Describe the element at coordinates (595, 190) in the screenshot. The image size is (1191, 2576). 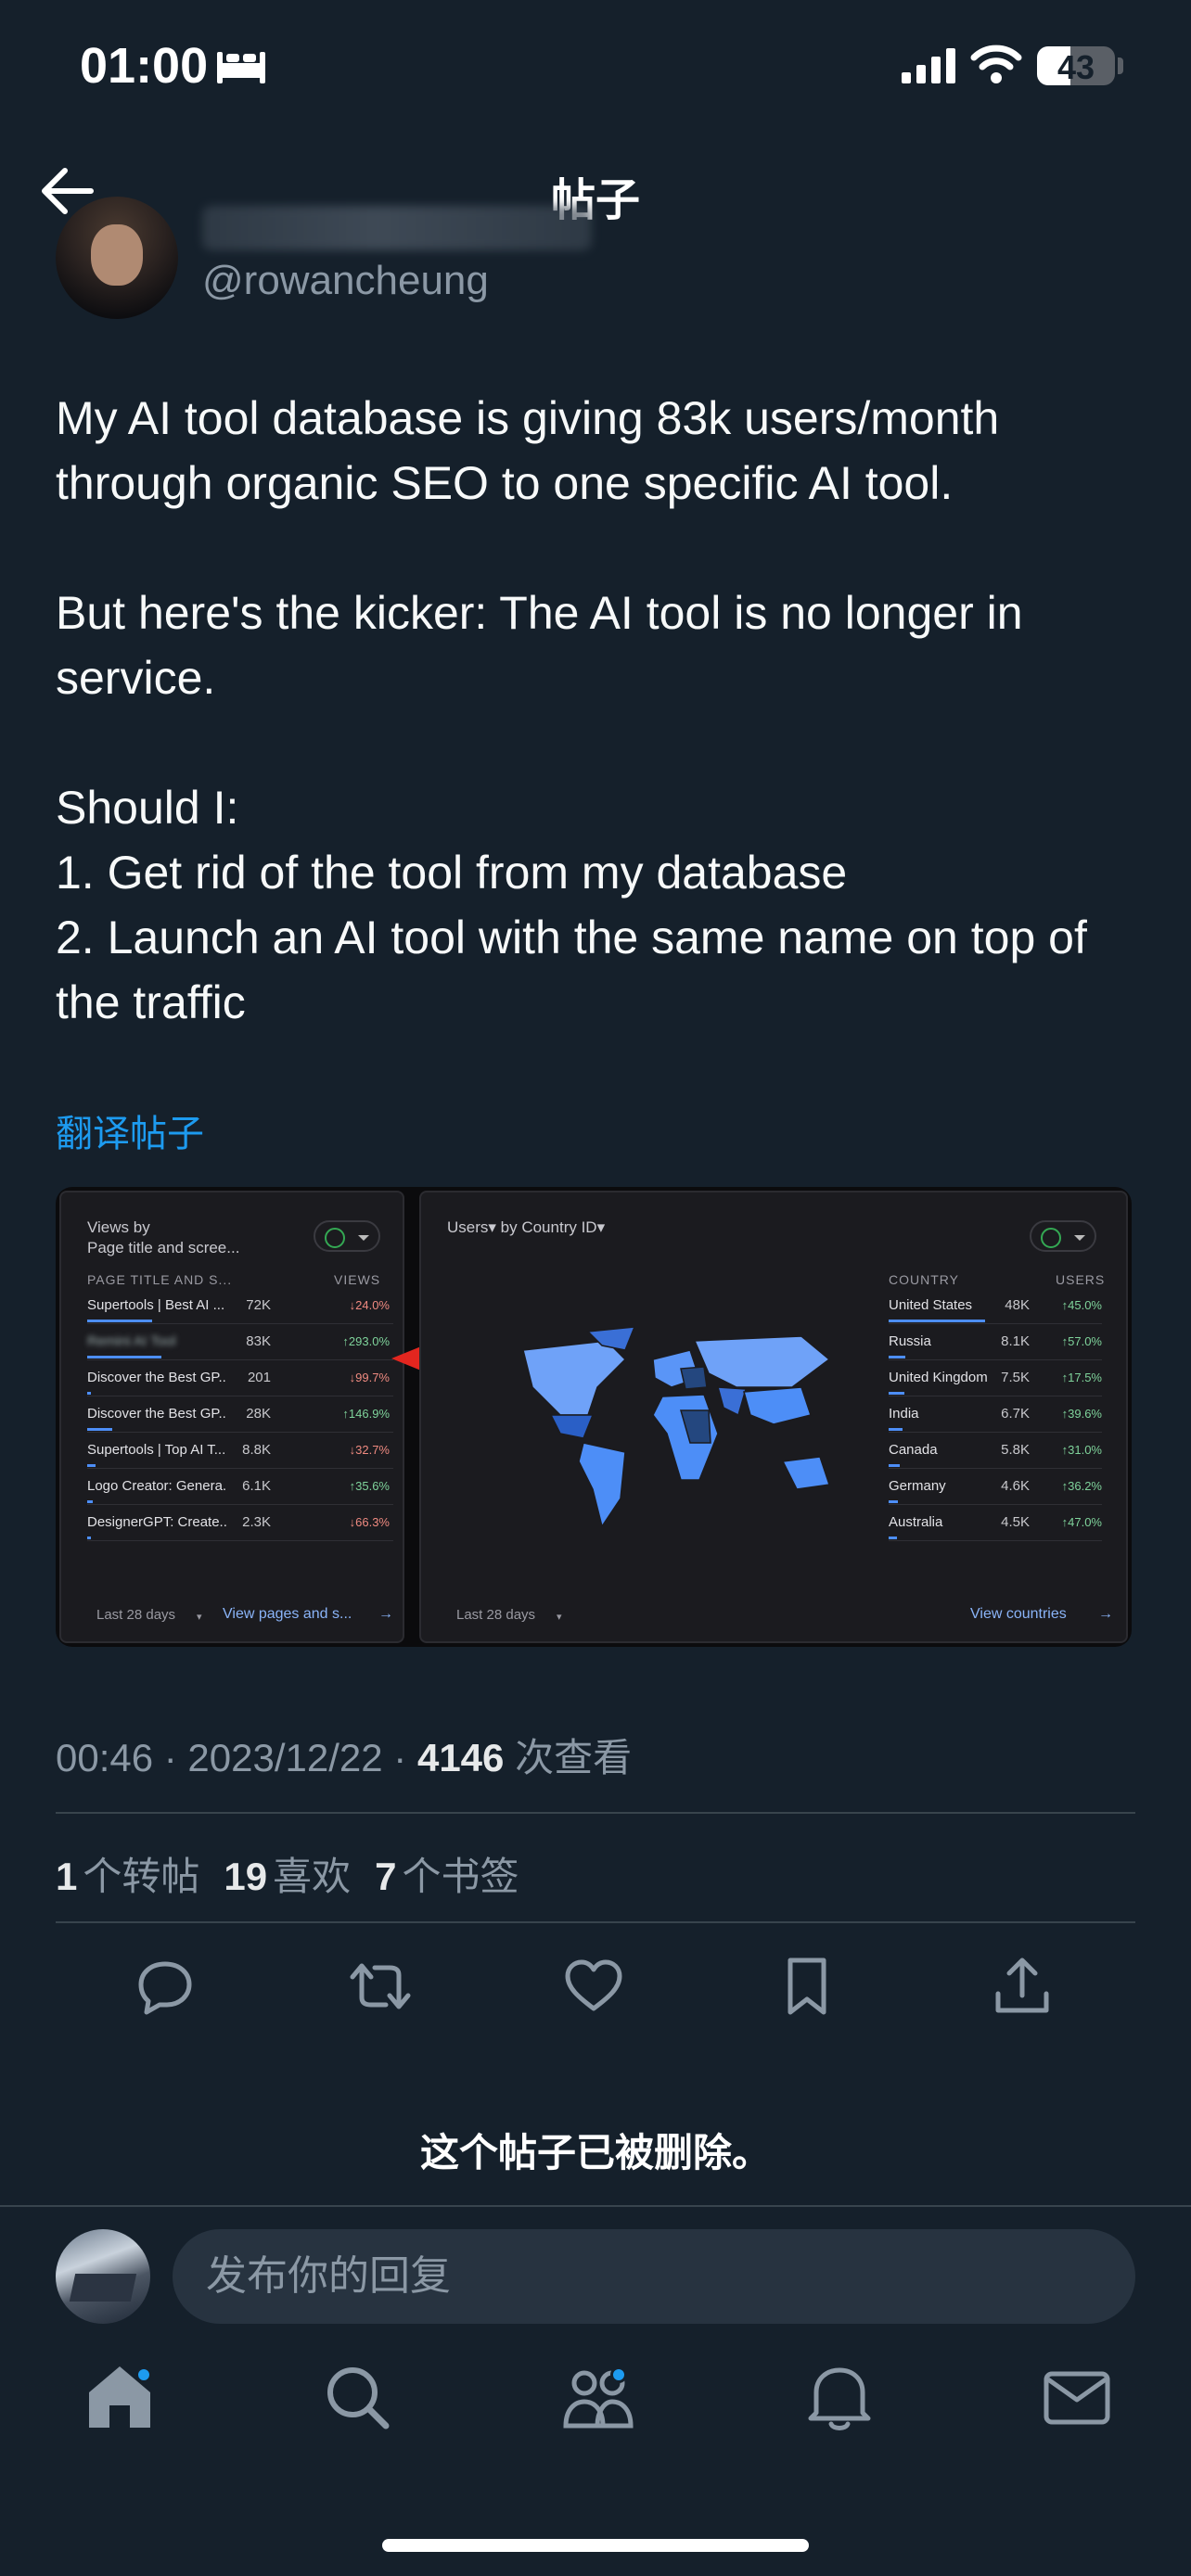
I see `top-nav: 帖子` at that location.